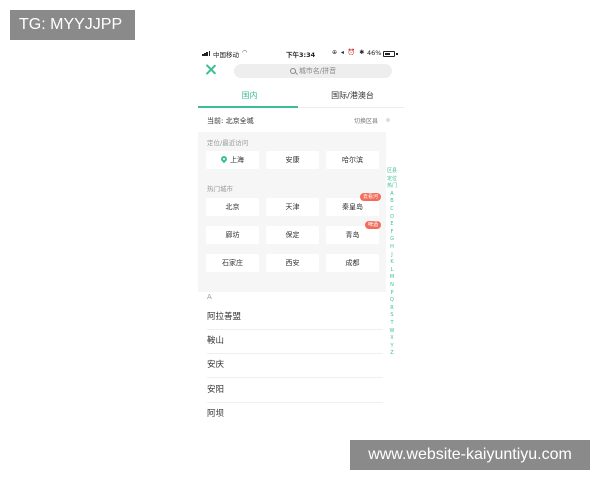 The height and width of the screenshot is (480, 600). Describe the element at coordinates (392, 172) in the screenshot. I see `index-entry: 区县` at that location.